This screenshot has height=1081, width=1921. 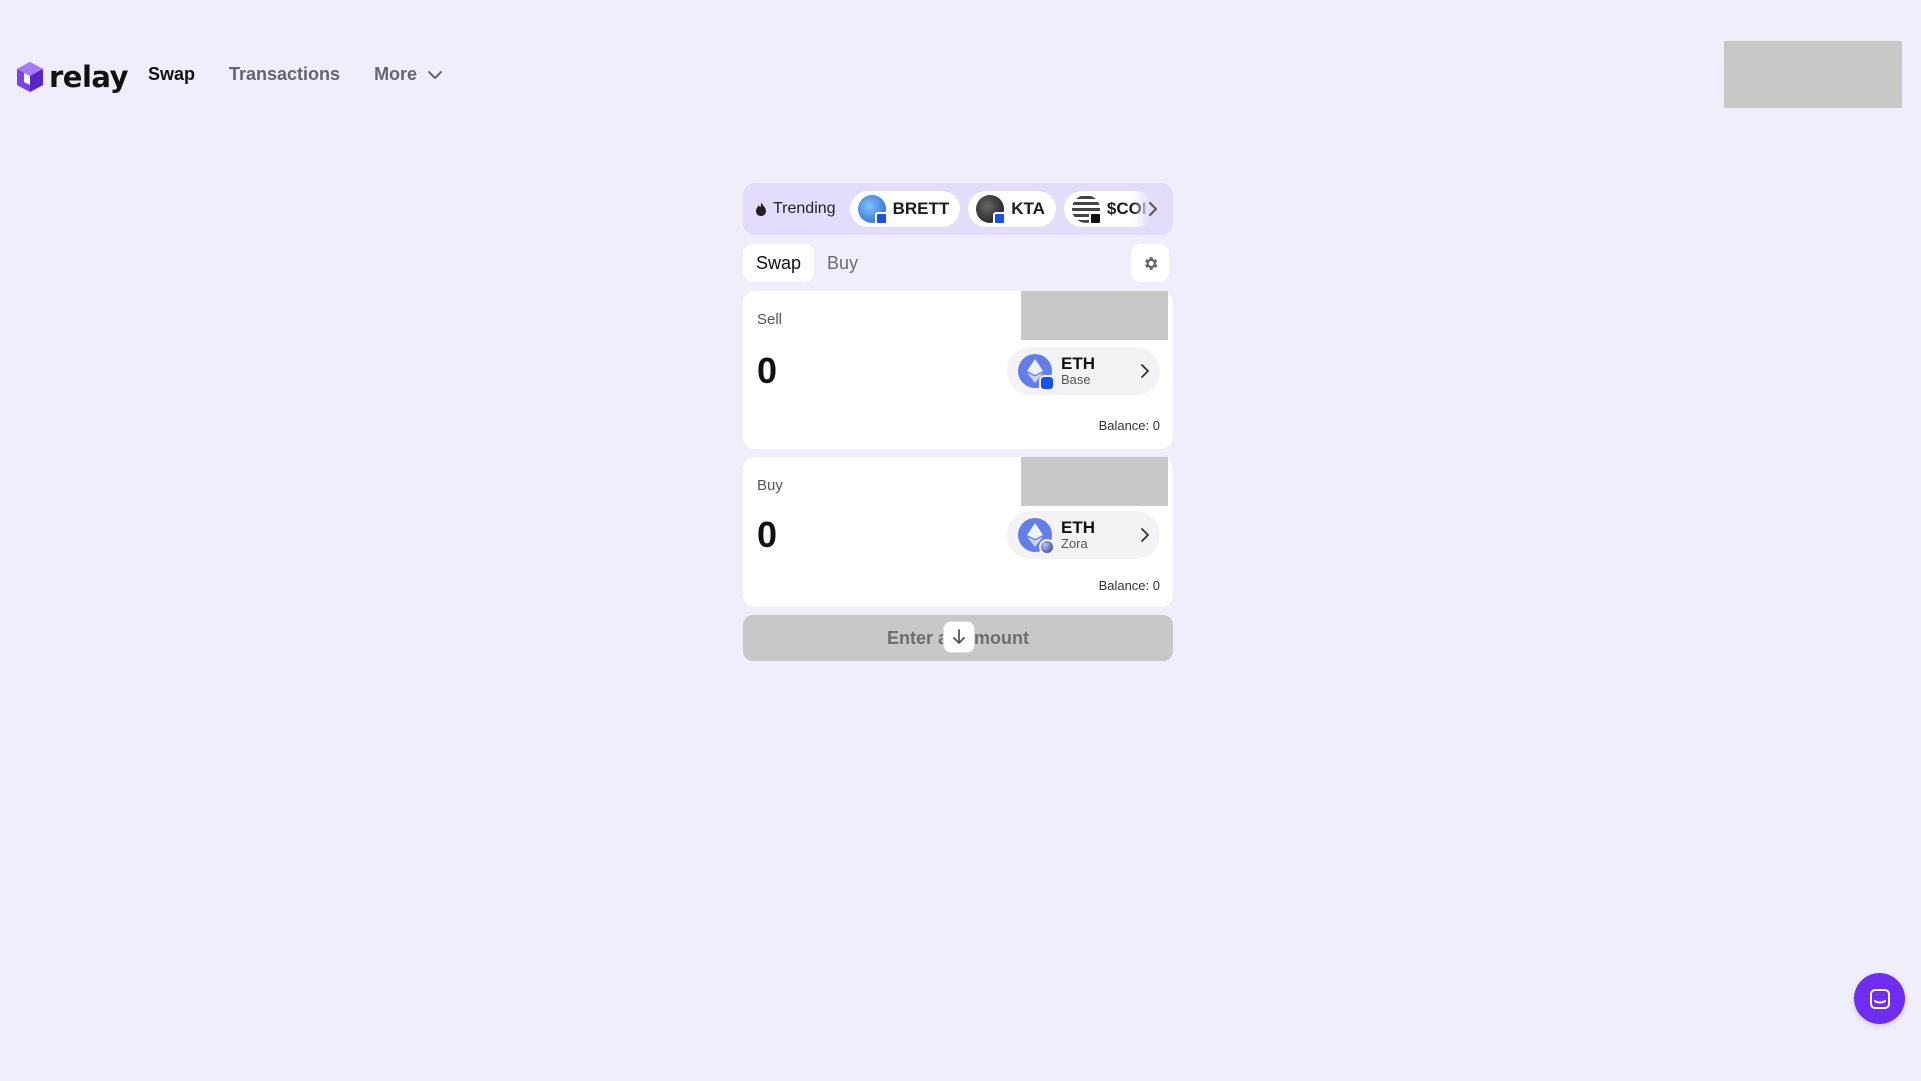 I want to click on nav-swap: Swap, so click(x=171, y=74).